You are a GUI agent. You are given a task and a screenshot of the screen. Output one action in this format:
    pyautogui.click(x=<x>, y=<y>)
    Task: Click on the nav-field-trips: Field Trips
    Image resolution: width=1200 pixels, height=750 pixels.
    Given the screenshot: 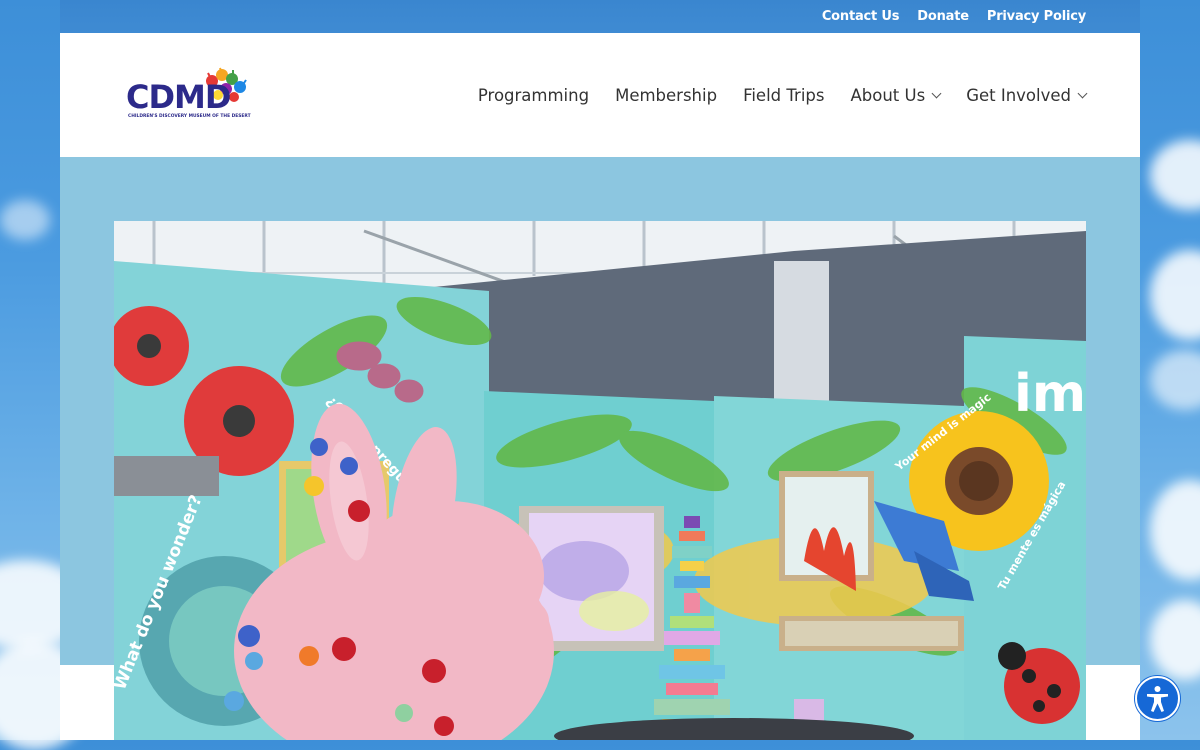 What is the action you would take?
    pyautogui.click(x=783, y=95)
    